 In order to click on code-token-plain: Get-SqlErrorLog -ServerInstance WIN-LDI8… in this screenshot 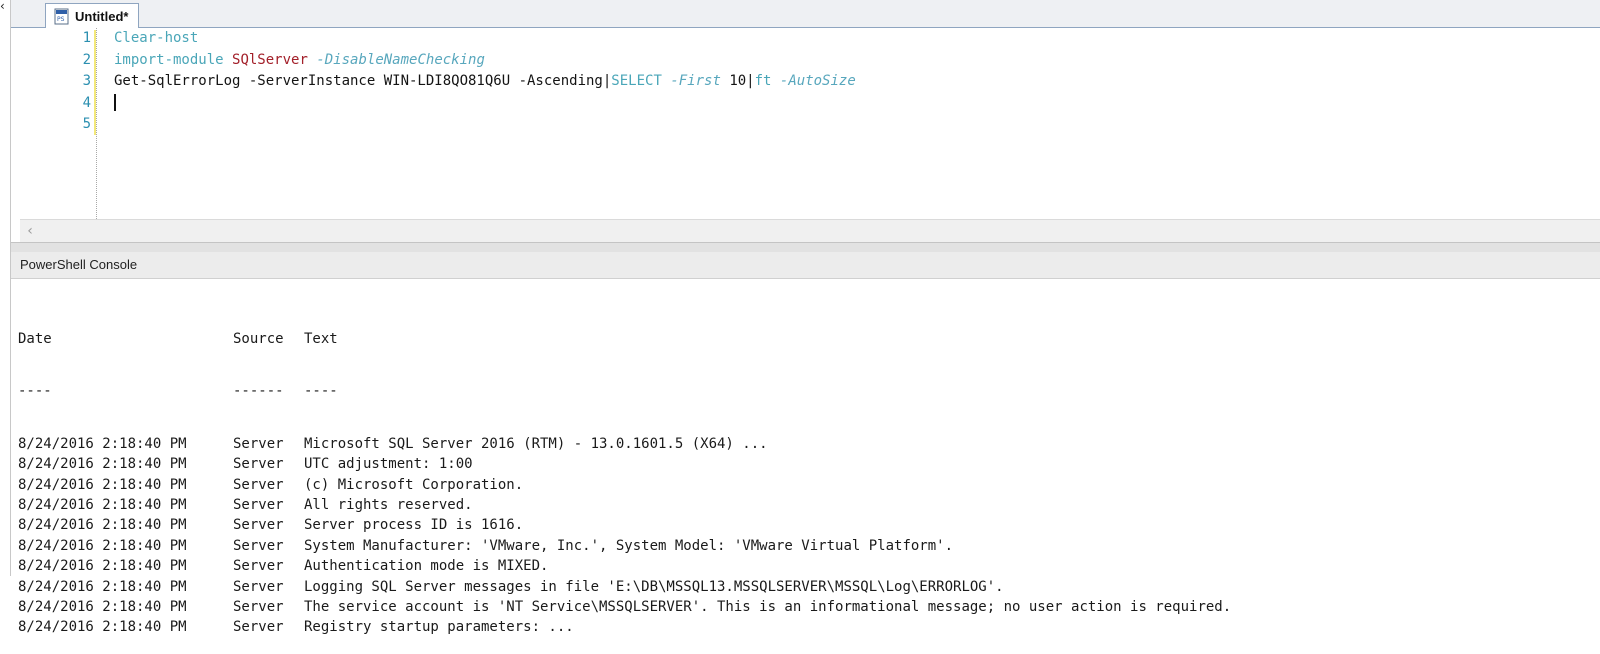, I will do `click(363, 81)`.